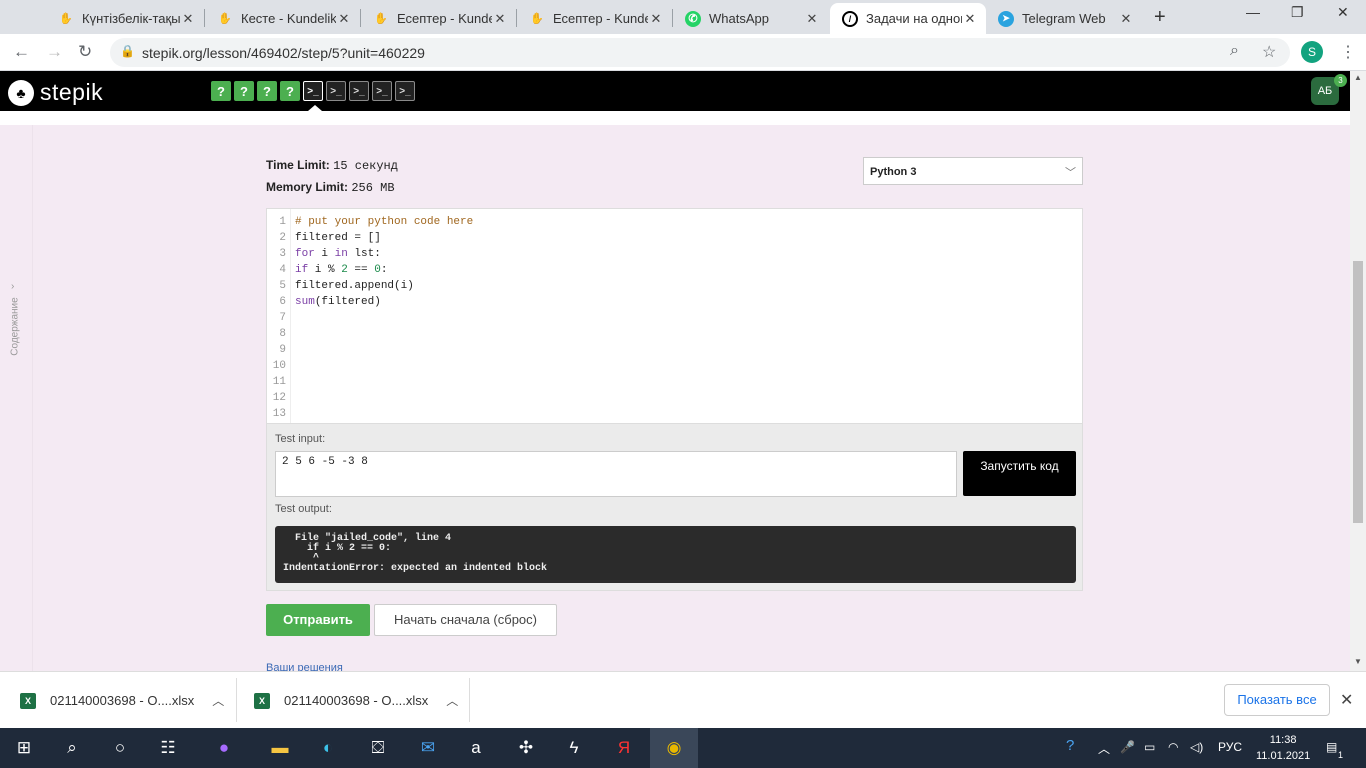 The height and width of the screenshot is (768, 1366). What do you see at coordinates (384, 222) in the screenshot?
I see `code-line: # put your python code here` at bounding box center [384, 222].